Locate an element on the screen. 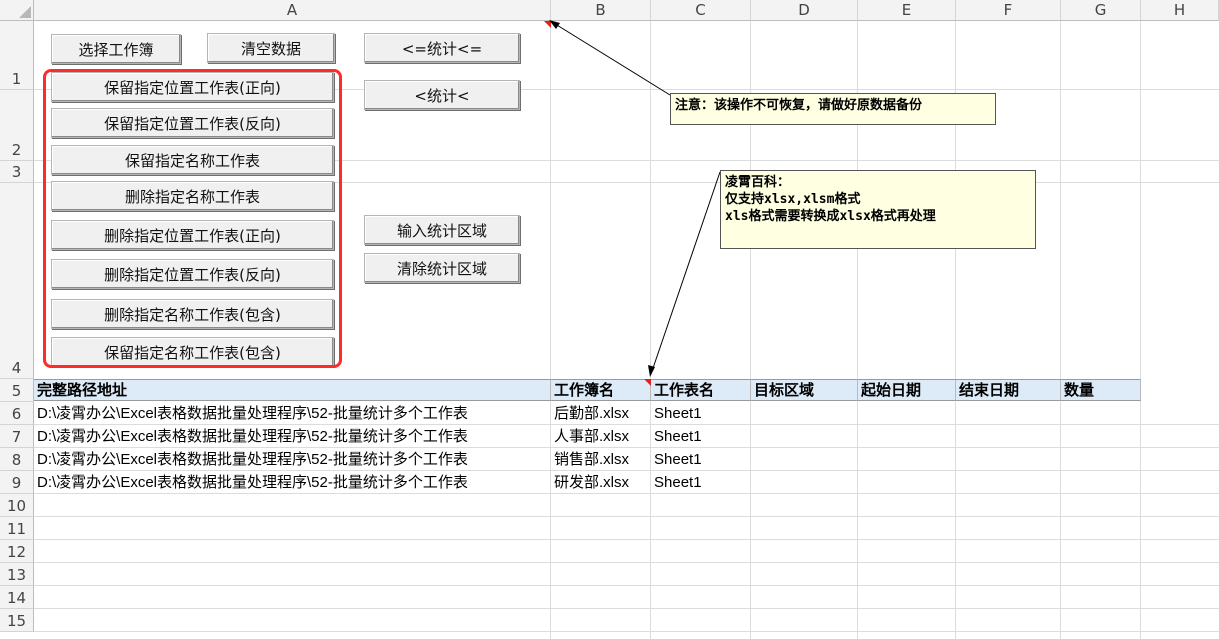 Image resolution: width=1219 pixels, height=639 pixels. row-header-8: 8 is located at coordinates (17, 459).